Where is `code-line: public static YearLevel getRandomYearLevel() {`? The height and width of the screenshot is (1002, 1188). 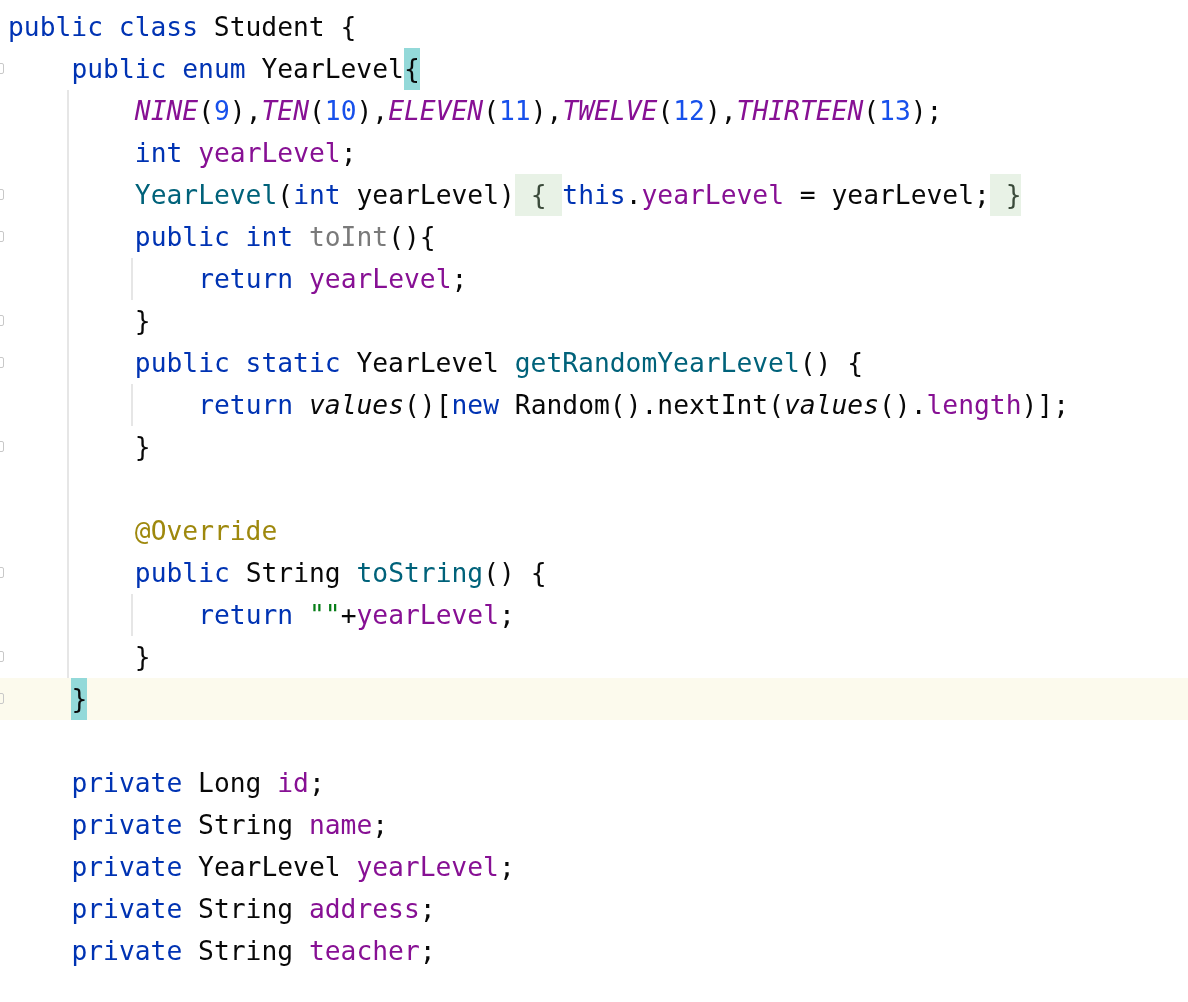 code-line: public static YearLevel getRandomYearLevel() { is located at coordinates (499, 363).